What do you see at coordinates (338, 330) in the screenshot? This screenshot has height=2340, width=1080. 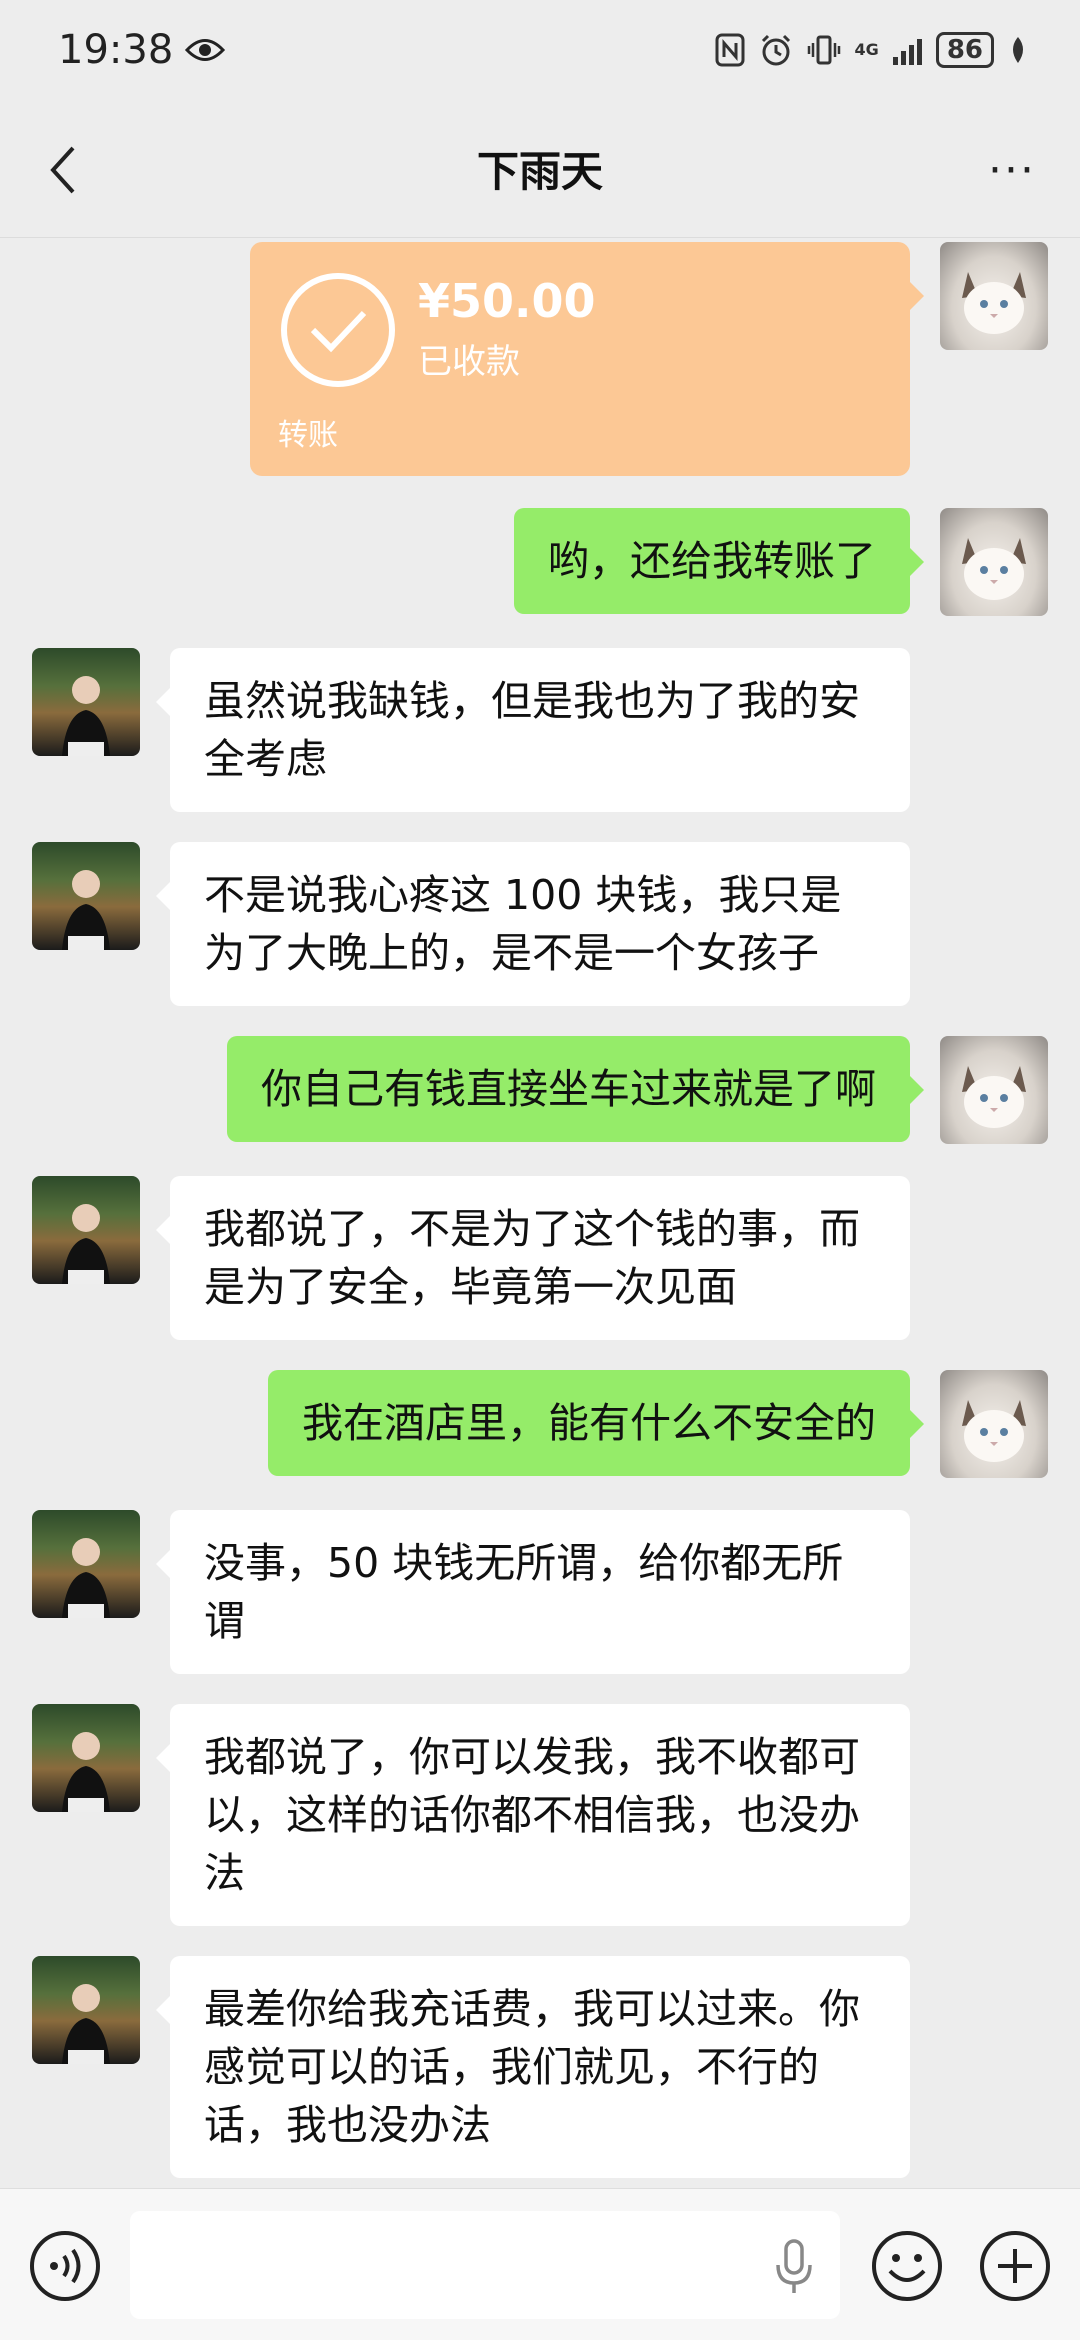 I see `check-circle-icon` at bounding box center [338, 330].